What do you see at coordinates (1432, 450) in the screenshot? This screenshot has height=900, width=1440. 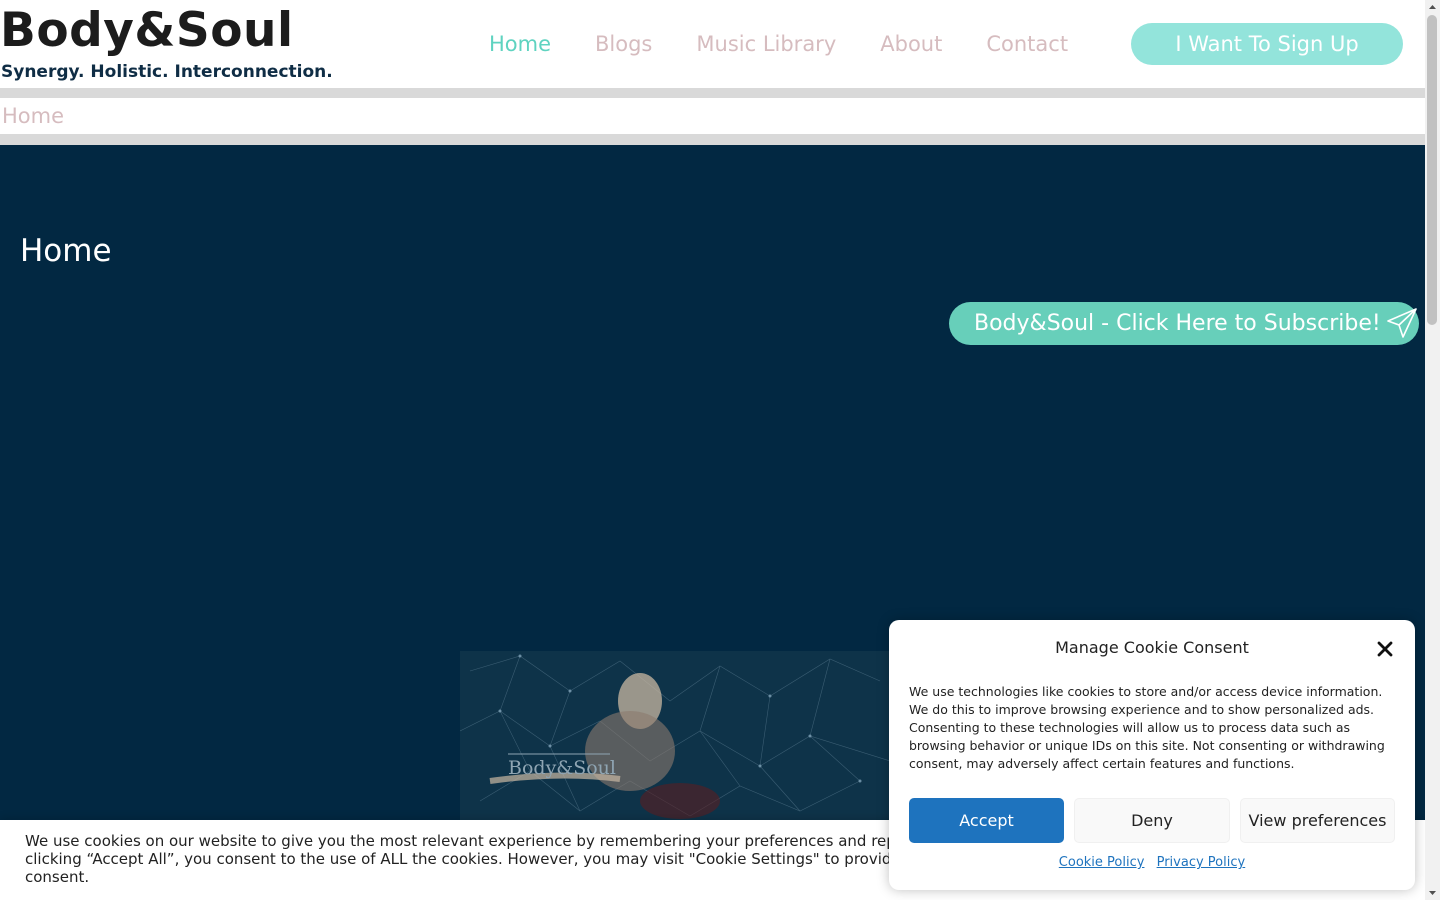 I see `page-scrollbar` at bounding box center [1432, 450].